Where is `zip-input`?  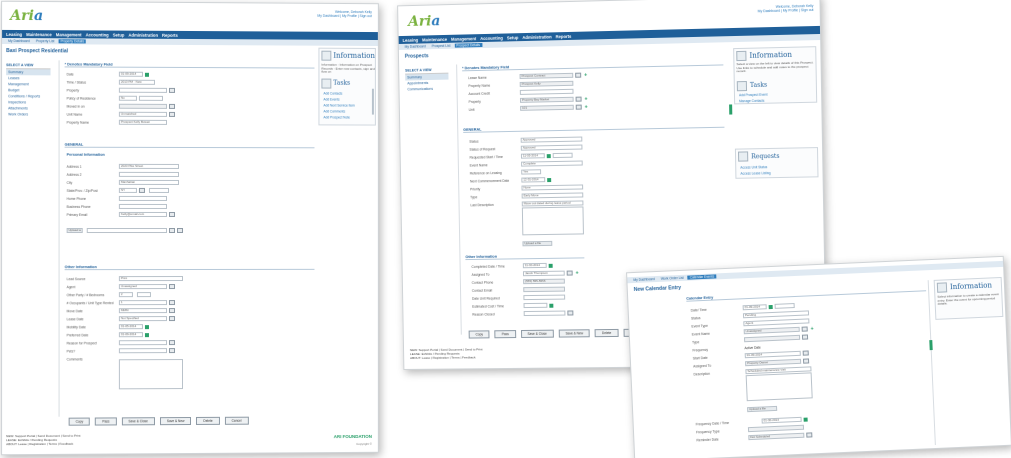
zip-input is located at coordinates (158, 190).